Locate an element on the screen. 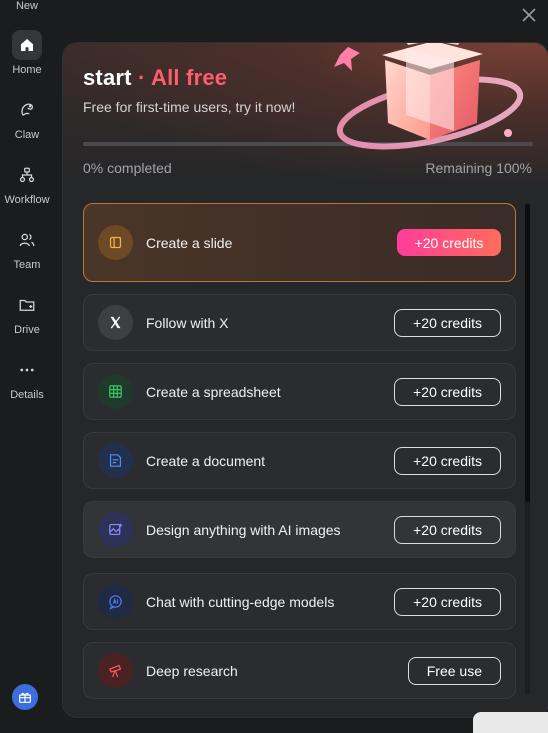 The image size is (548, 733). rail-item-label: Details is located at coordinates (27, 395).